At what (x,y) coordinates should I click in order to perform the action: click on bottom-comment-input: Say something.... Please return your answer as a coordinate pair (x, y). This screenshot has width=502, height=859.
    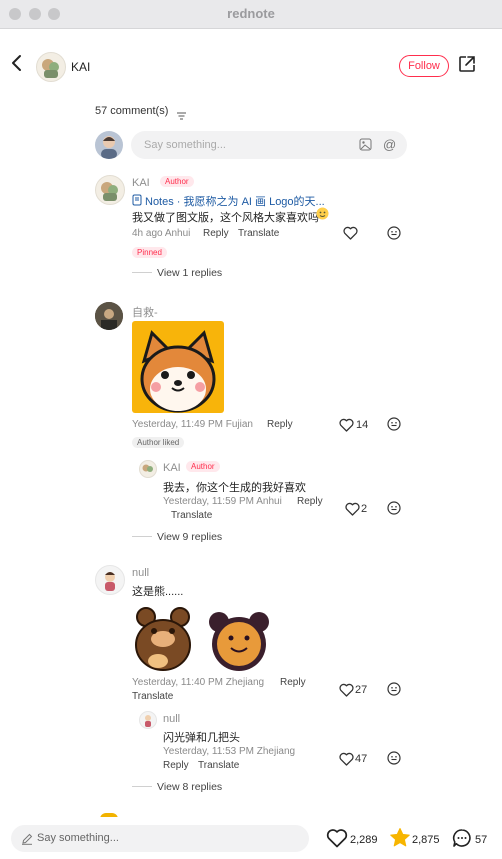
    Looking at the image, I should click on (160, 838).